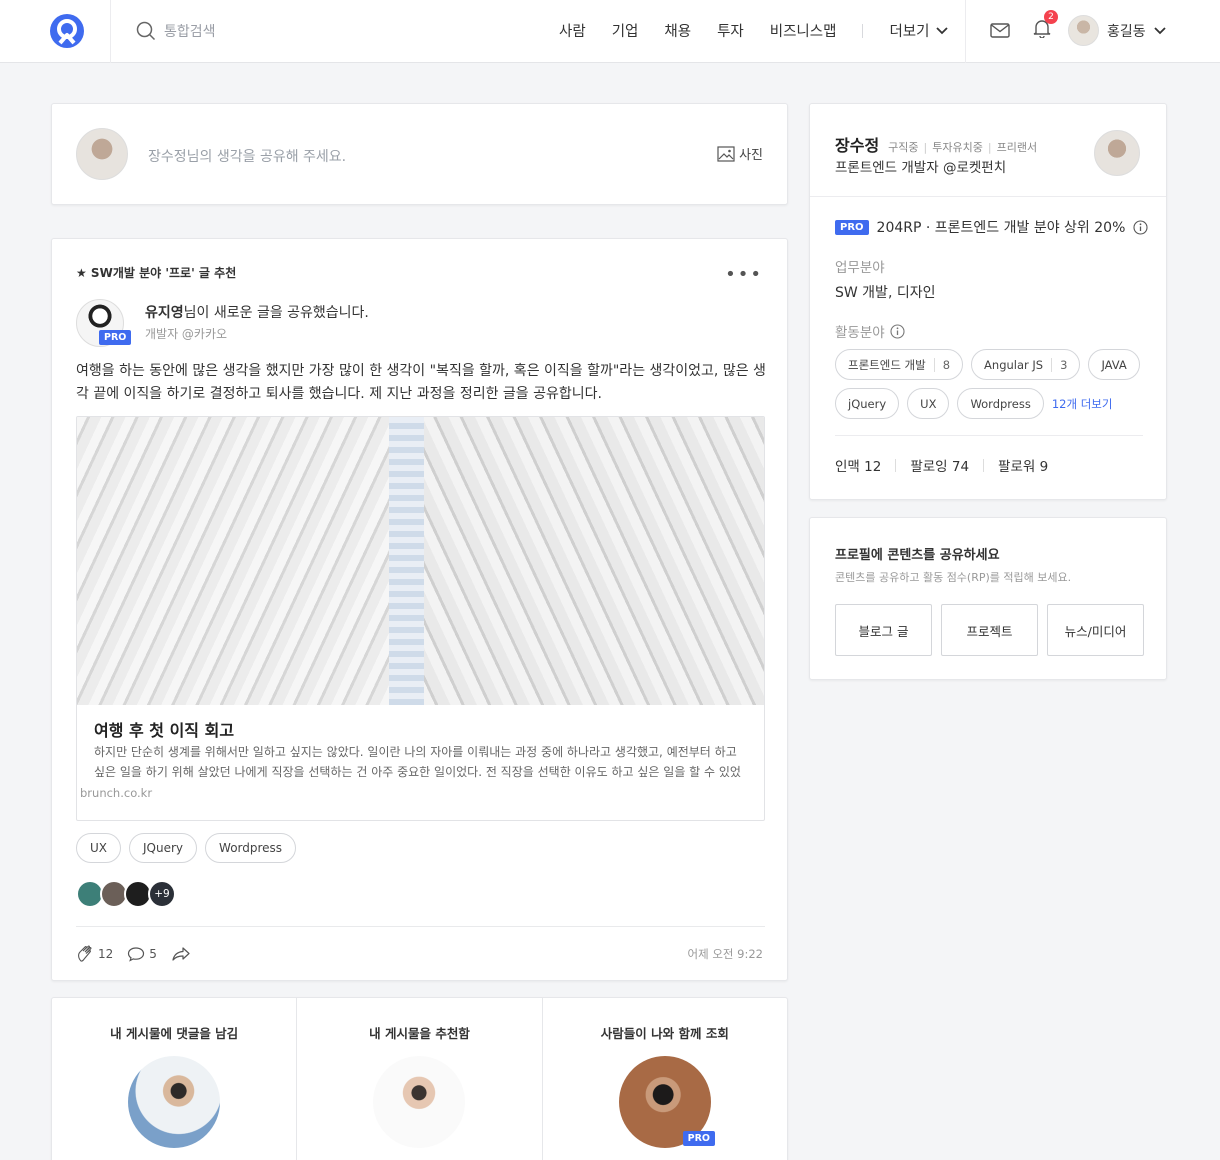 This screenshot has height=1160, width=1220. I want to click on link-preview-image-ribs, so click(594, 561).